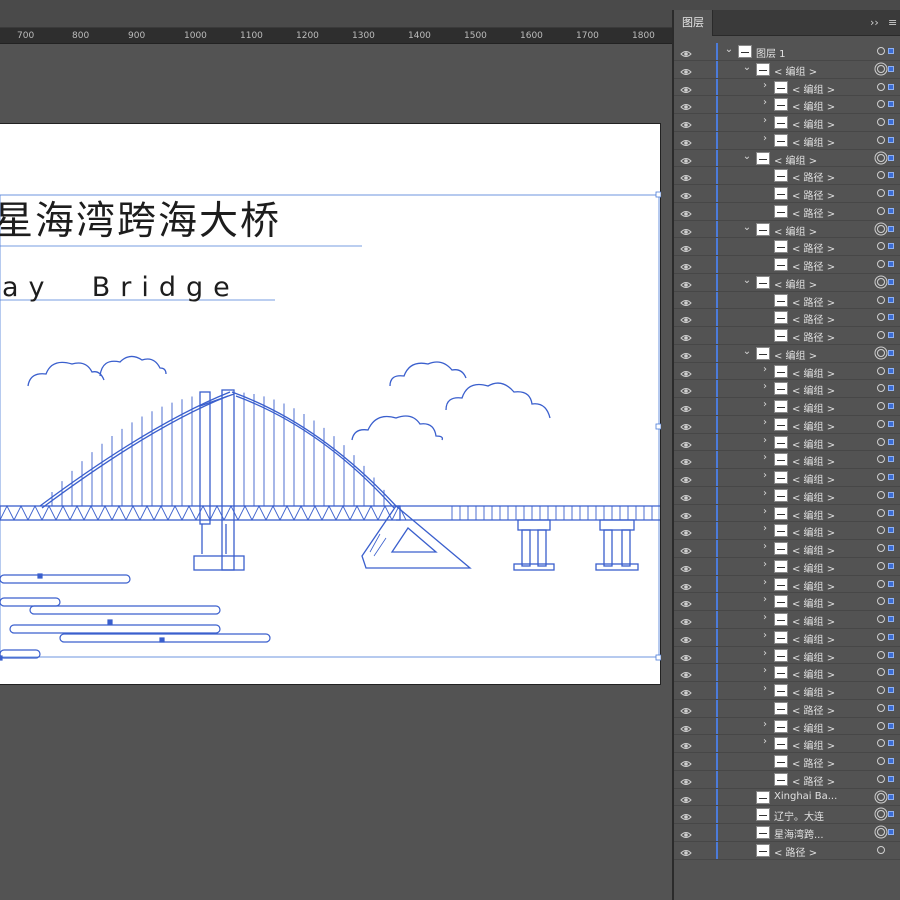 Image resolution: width=900 pixels, height=900 pixels. What do you see at coordinates (787, 52) in the screenshot?
I see `layer-row: ⌄ 图层 1` at bounding box center [787, 52].